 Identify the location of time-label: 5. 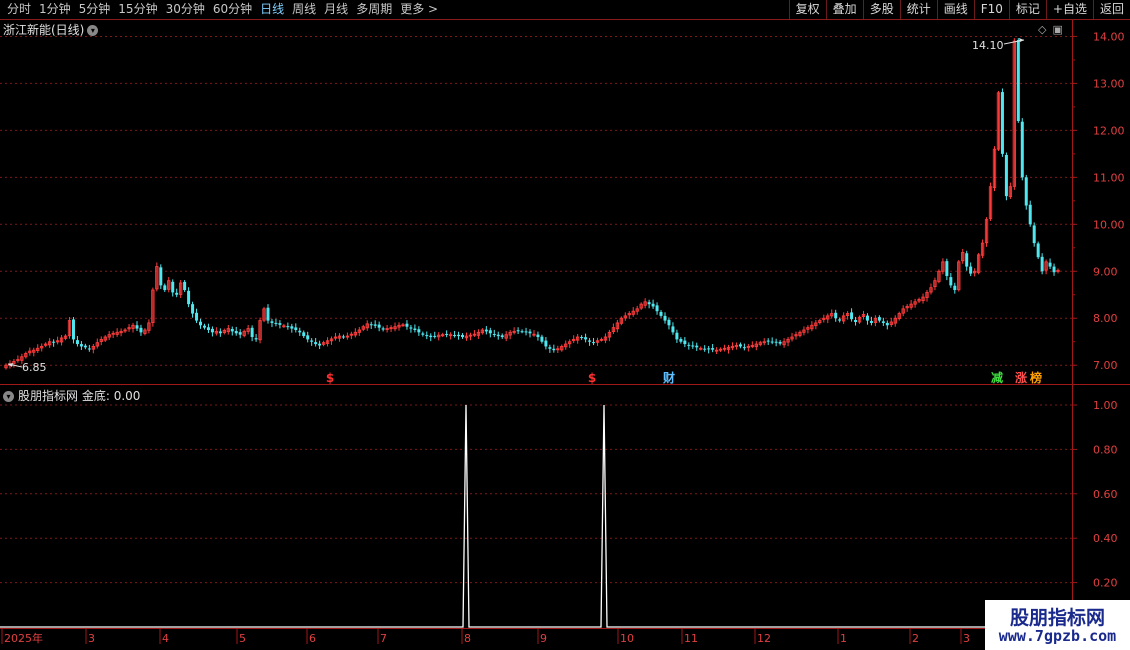
(242, 638).